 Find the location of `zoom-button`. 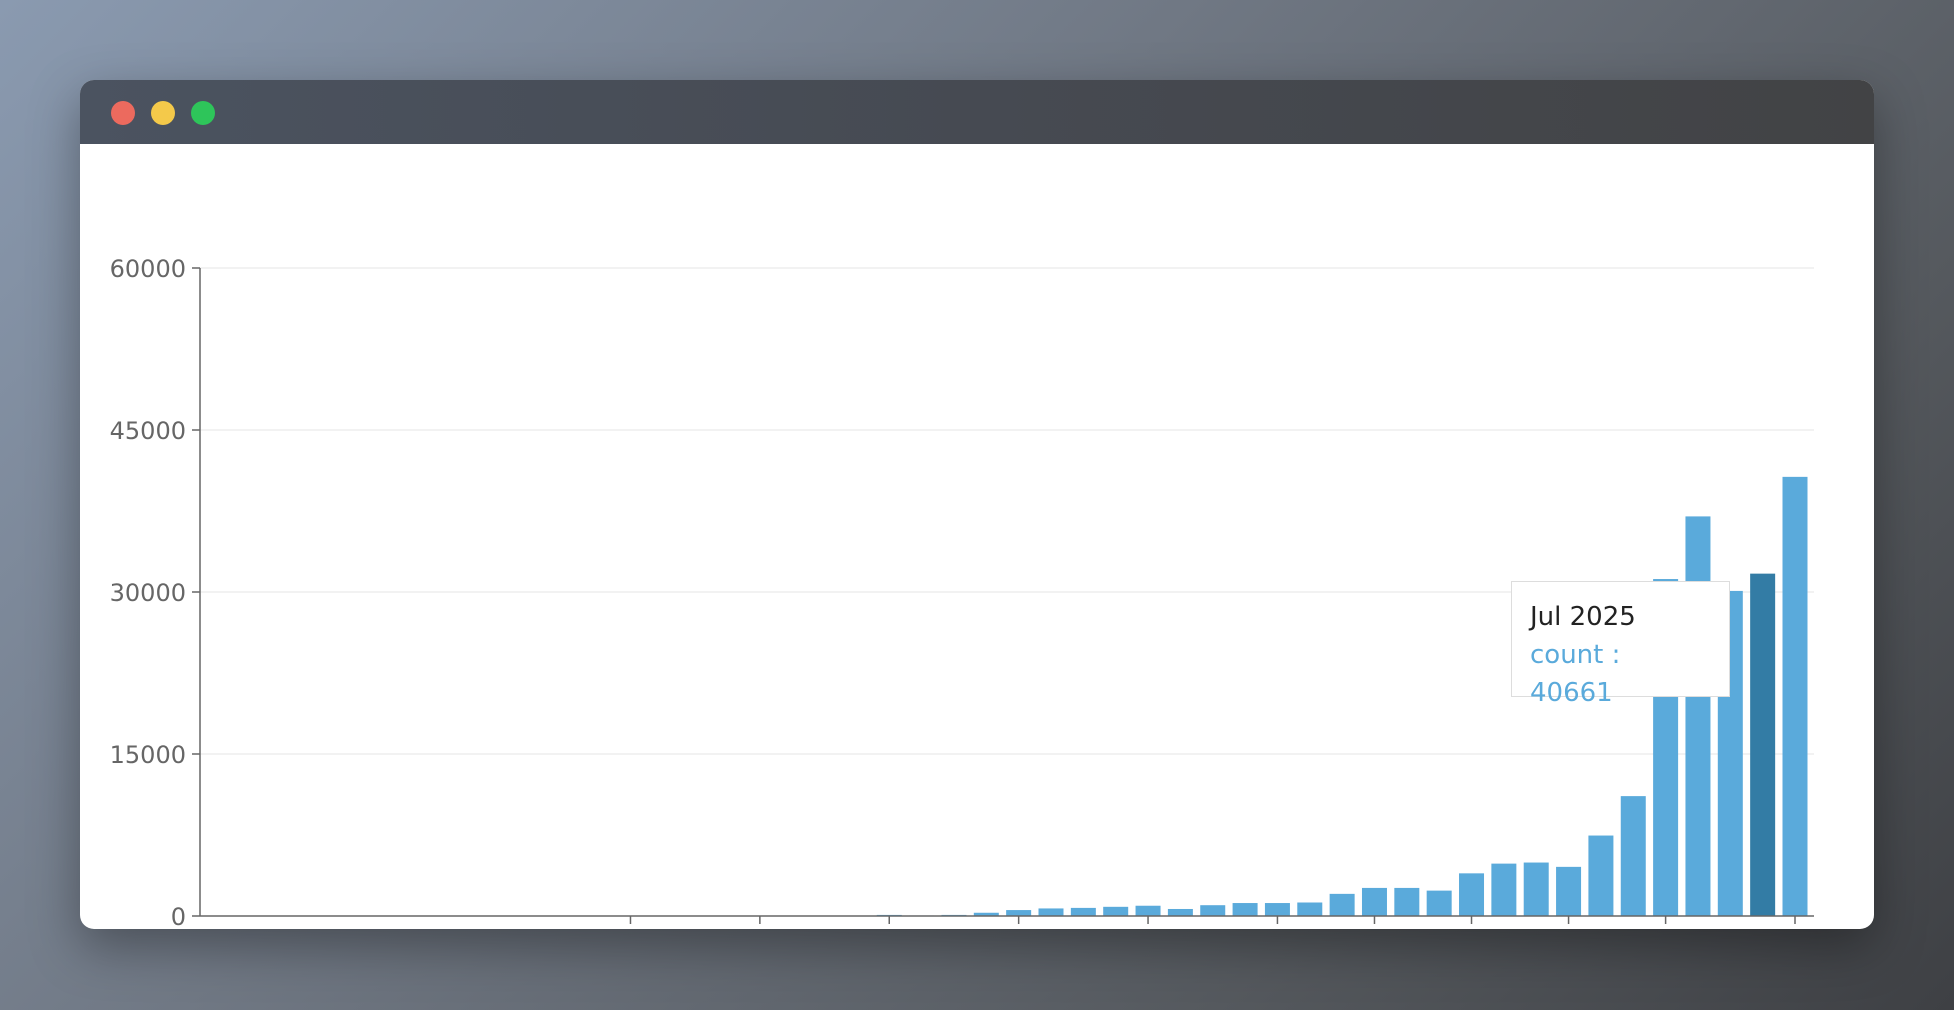

zoom-button is located at coordinates (203, 113).